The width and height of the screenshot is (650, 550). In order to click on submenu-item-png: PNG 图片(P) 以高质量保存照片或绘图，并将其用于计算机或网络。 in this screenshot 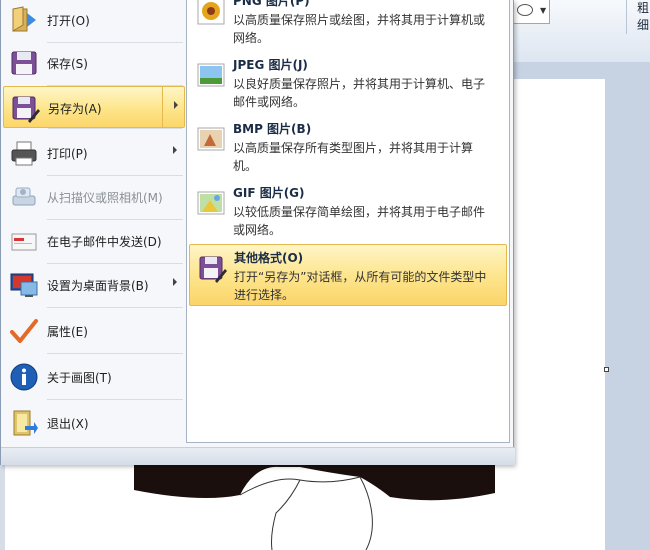, I will do `click(348, 25)`.